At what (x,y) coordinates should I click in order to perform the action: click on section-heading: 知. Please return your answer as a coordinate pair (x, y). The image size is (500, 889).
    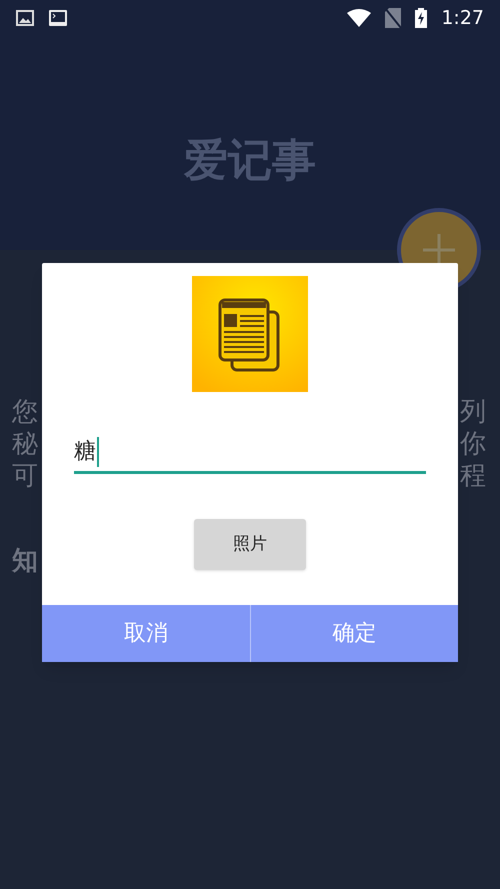
    Looking at the image, I should click on (25, 561).